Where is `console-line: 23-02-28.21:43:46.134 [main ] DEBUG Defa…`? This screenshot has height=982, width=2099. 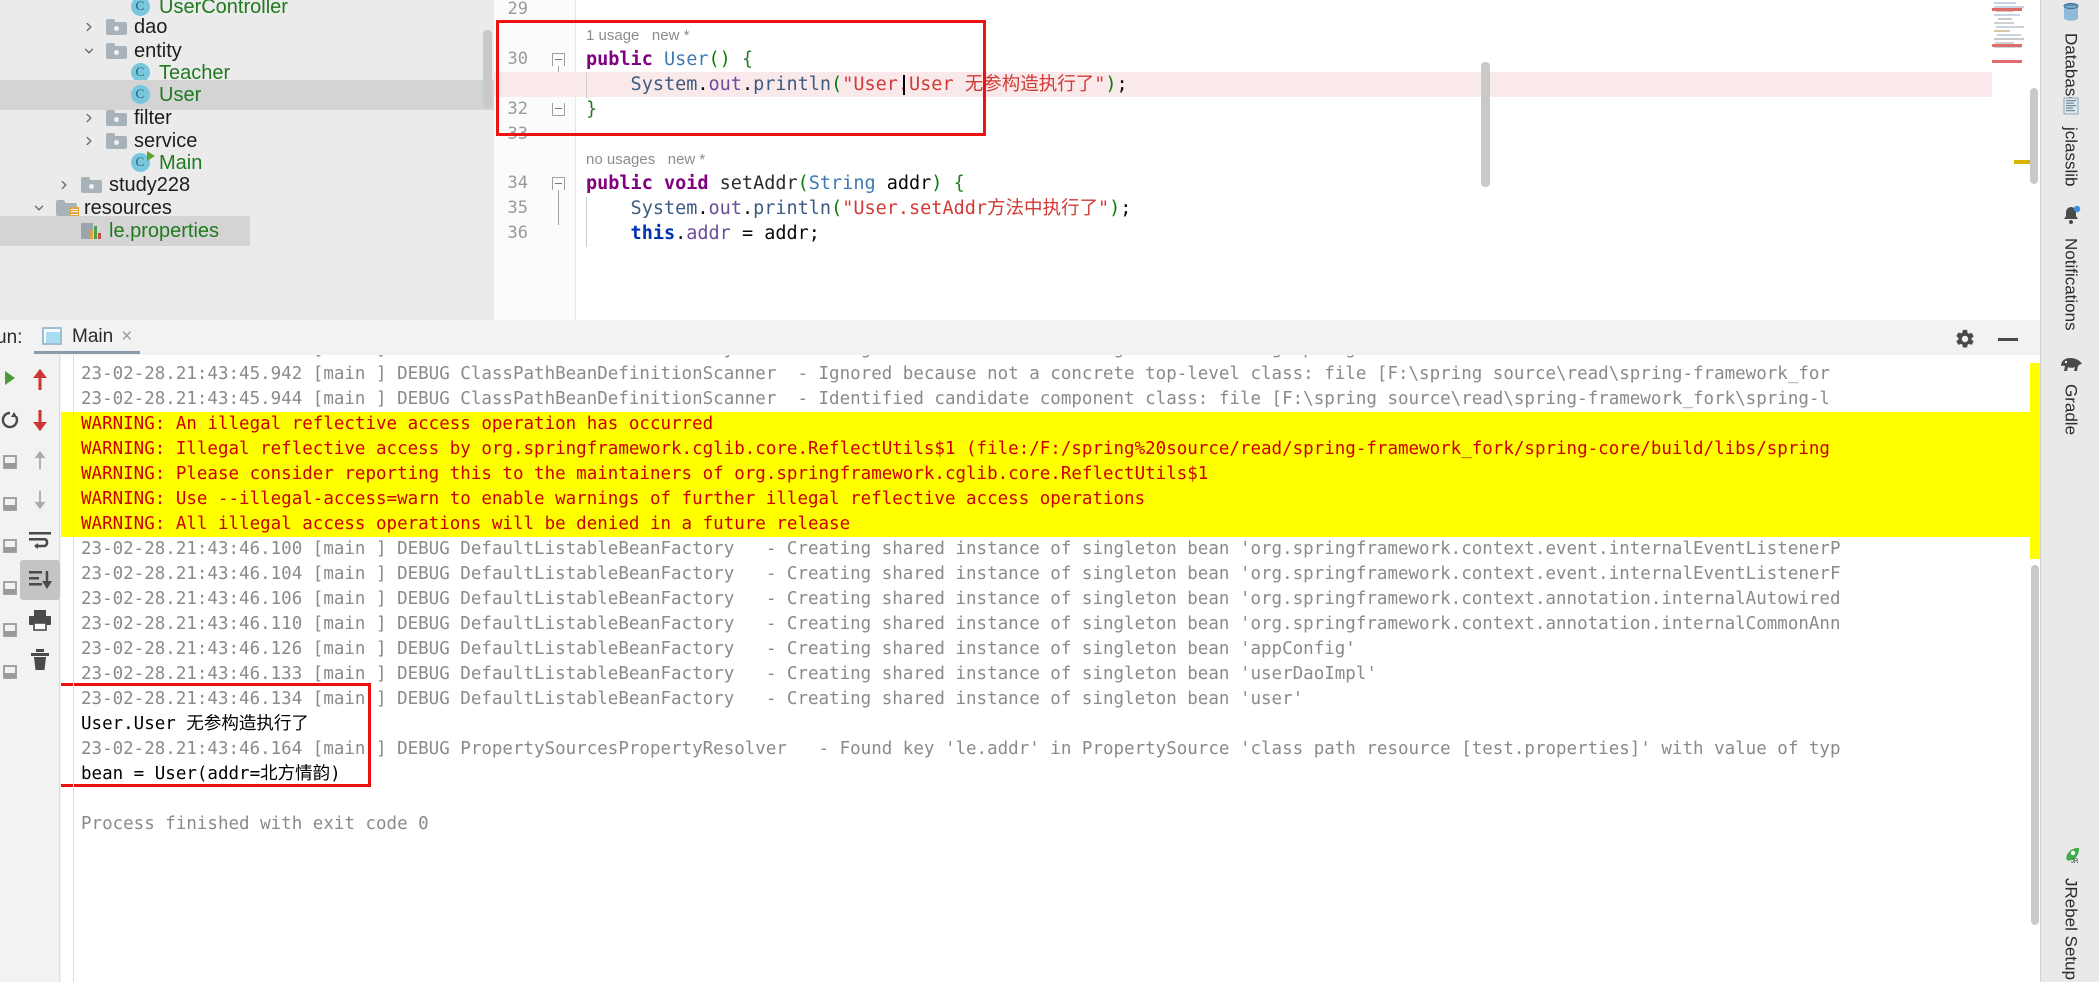
console-line: 23-02-28.21:43:46.134 [main ] DEBUG Defa… is located at coordinates (1050, 699).